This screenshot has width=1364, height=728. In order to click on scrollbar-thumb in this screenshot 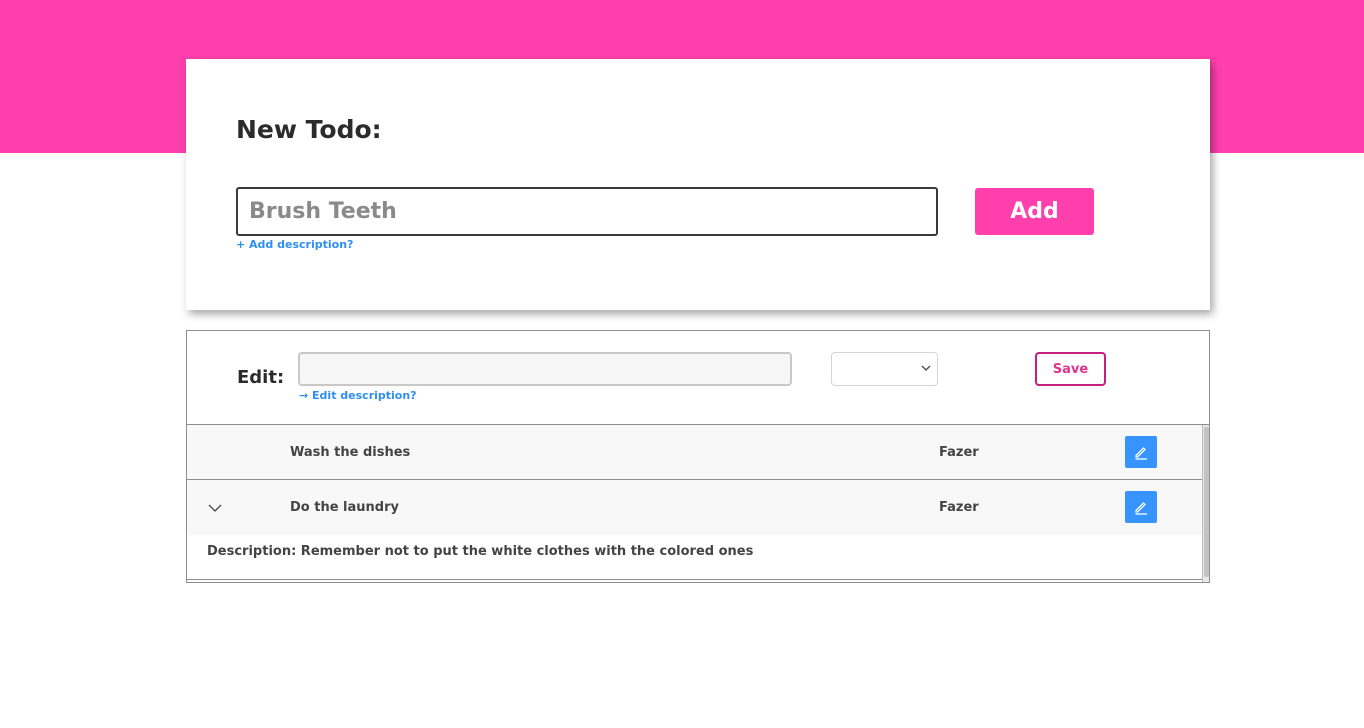, I will do `click(1206, 502)`.